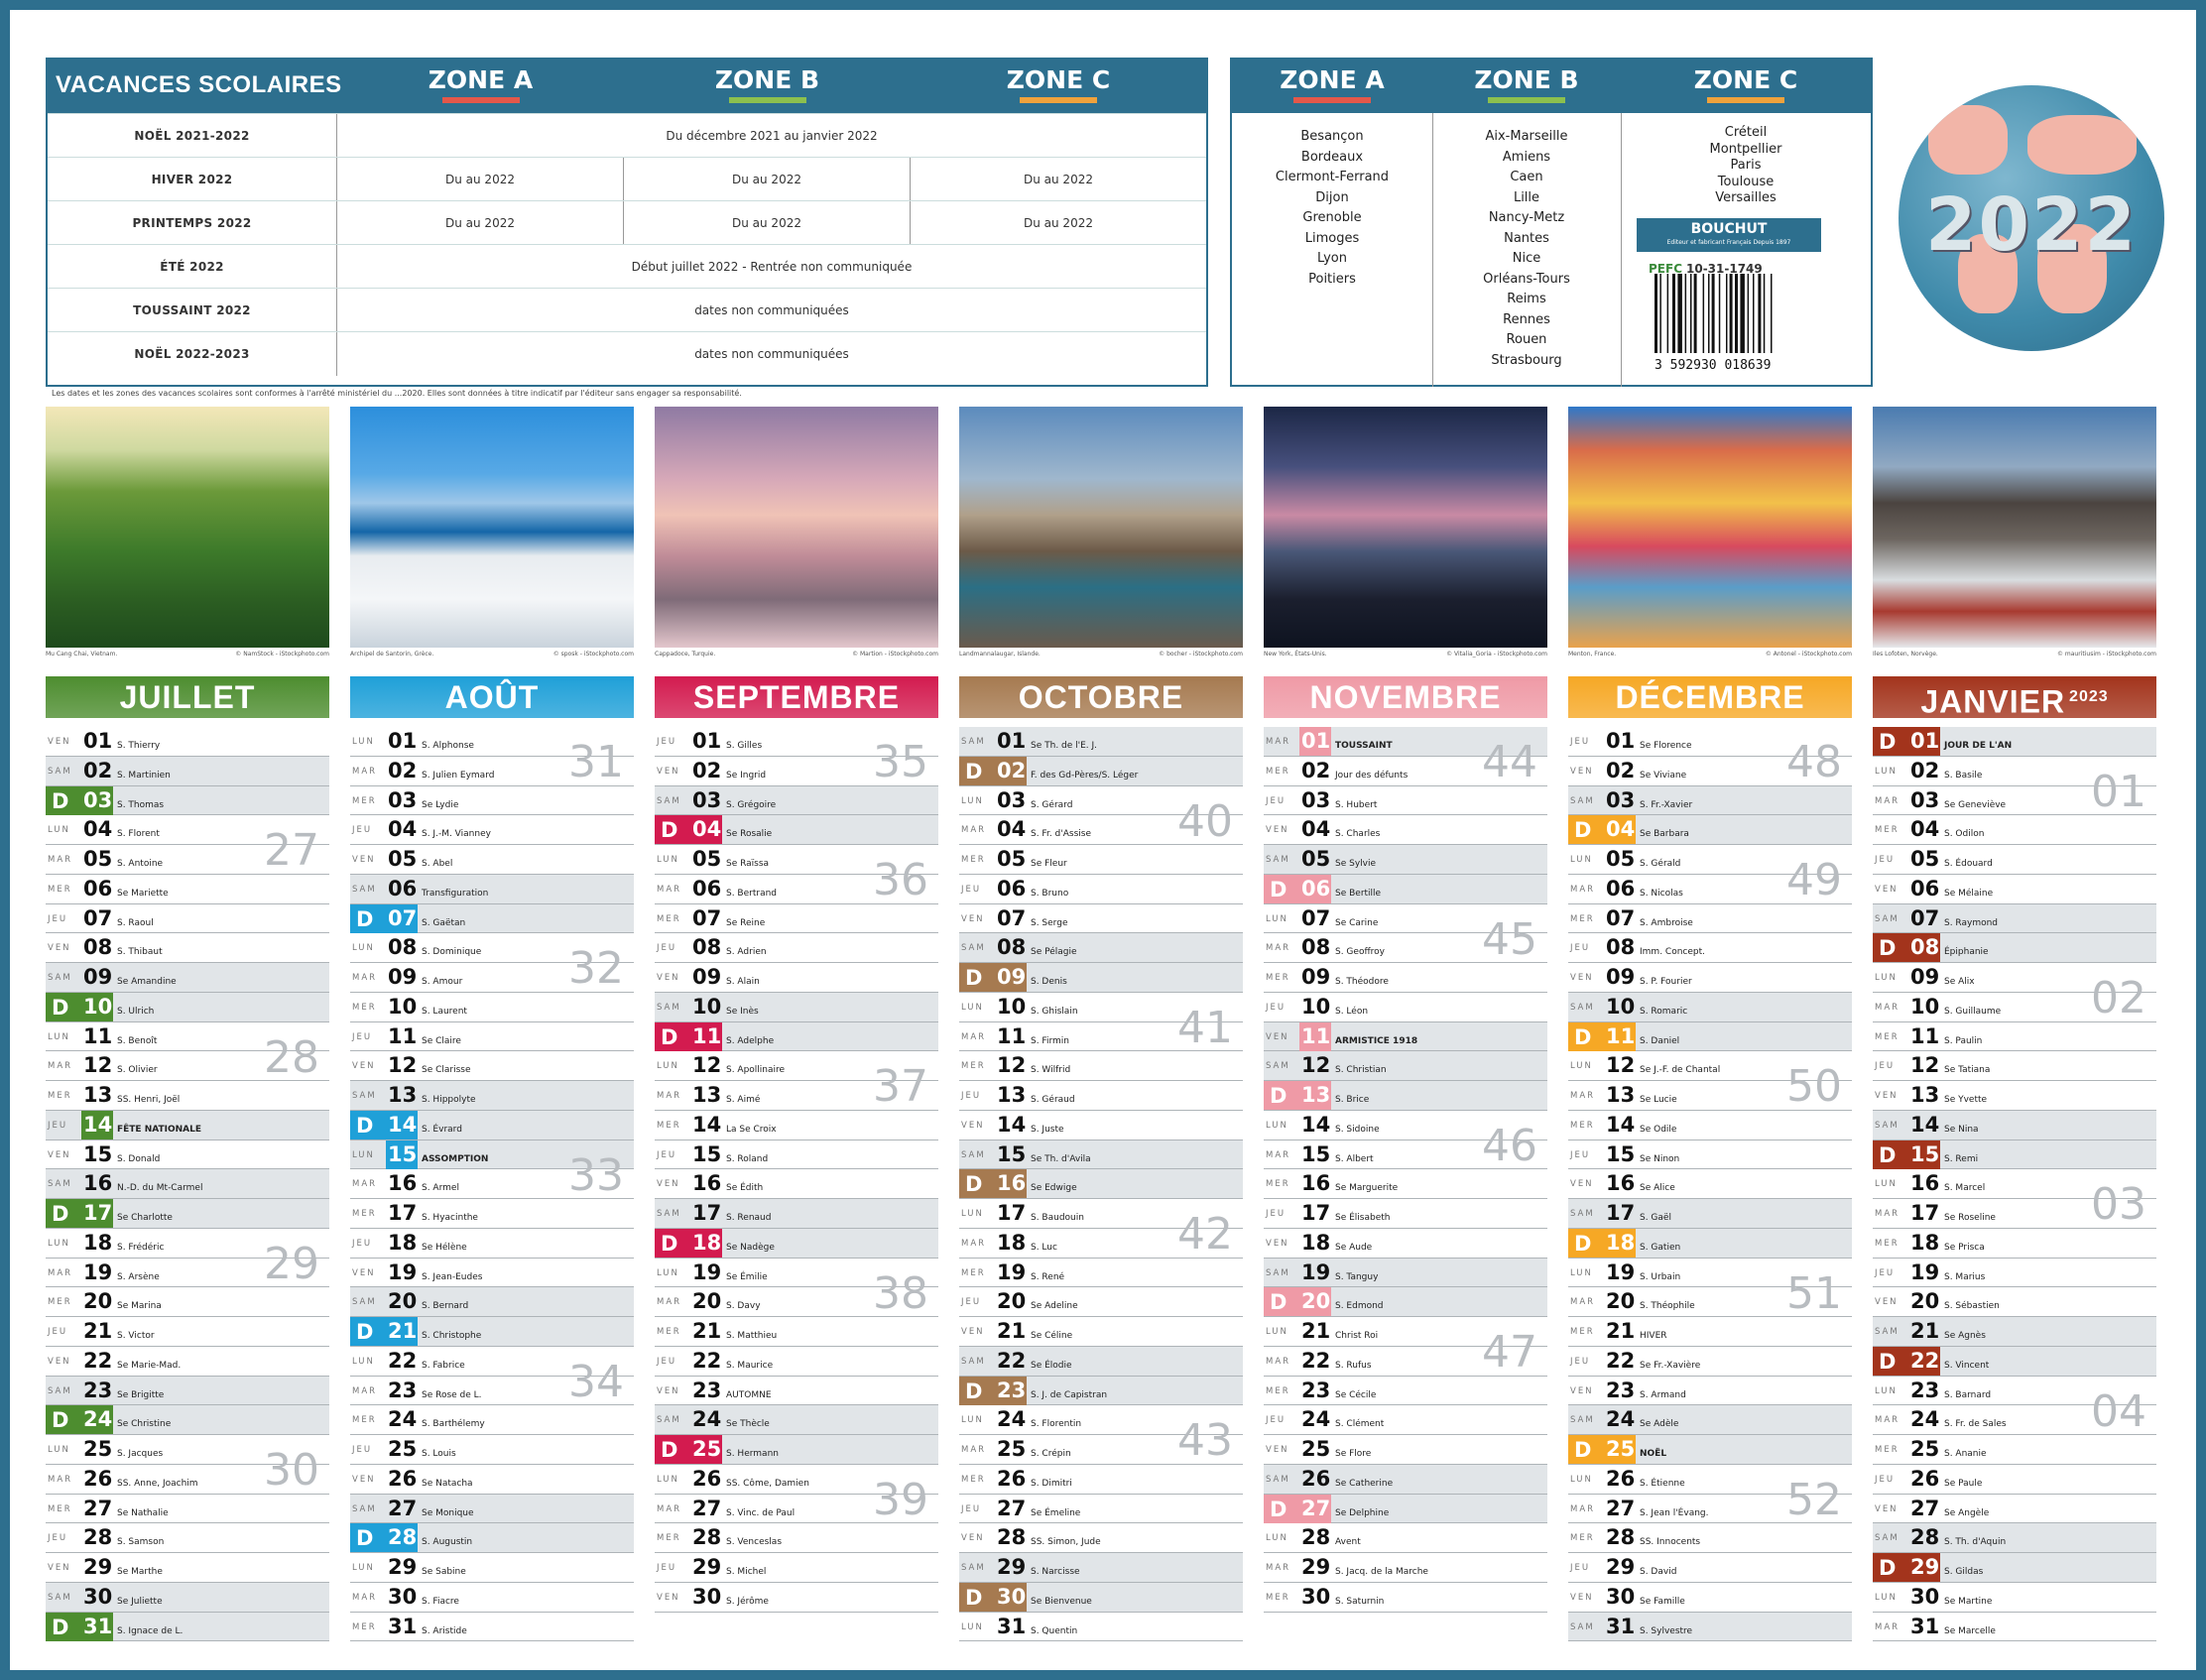 Image resolution: width=2206 pixels, height=1680 pixels. Describe the element at coordinates (139, 1306) in the screenshot. I see `saint-name: Se Marina` at that location.